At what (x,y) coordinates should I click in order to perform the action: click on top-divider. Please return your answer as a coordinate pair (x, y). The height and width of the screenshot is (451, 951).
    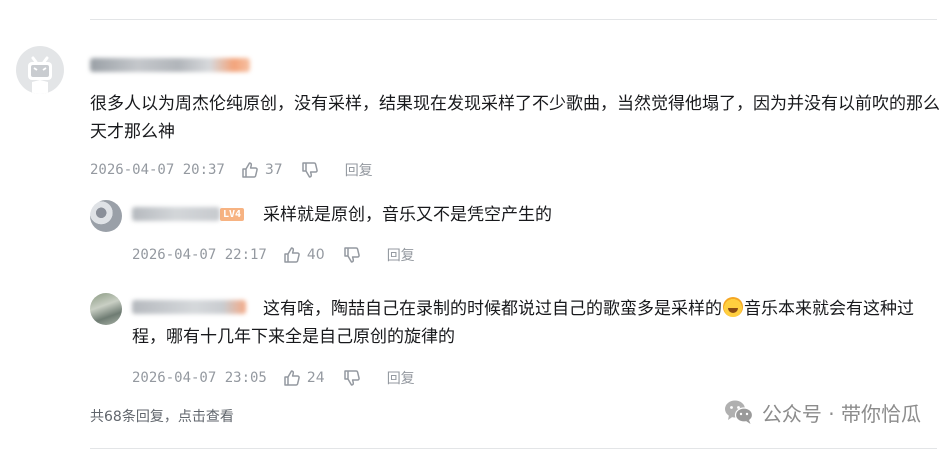
    Looking at the image, I should click on (513, 19).